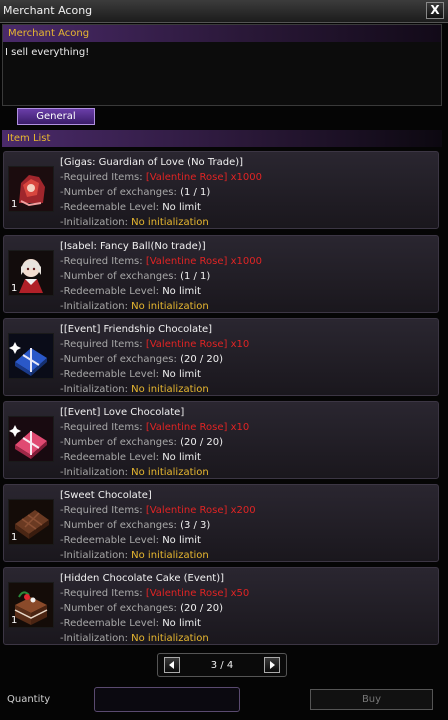  Describe the element at coordinates (122, 412) in the screenshot. I see `item-name: [[Event] Love Chocolate]` at that location.